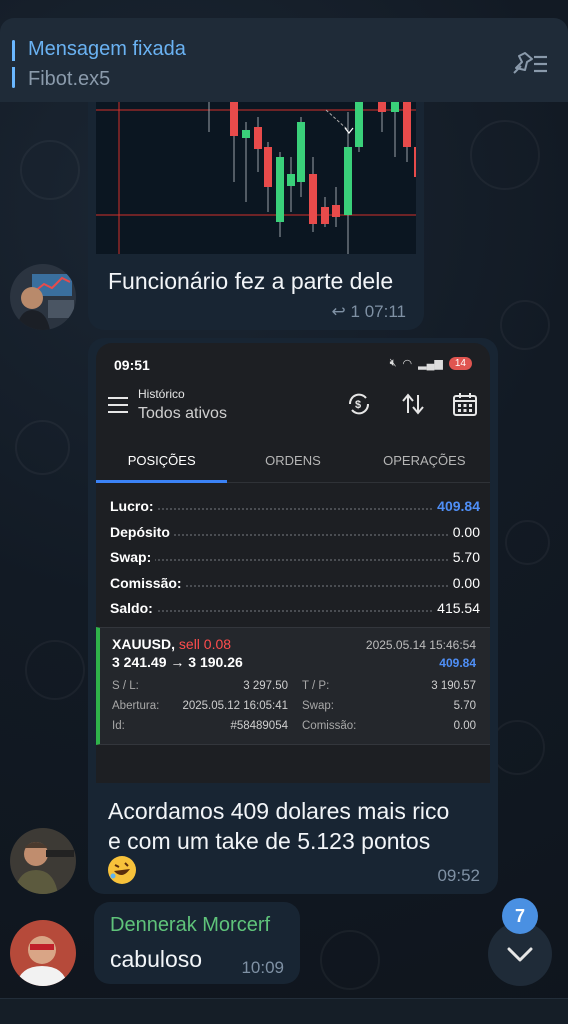 The width and height of the screenshot is (568, 1024). I want to click on currency-exchange-icon: $, so click(359, 404).